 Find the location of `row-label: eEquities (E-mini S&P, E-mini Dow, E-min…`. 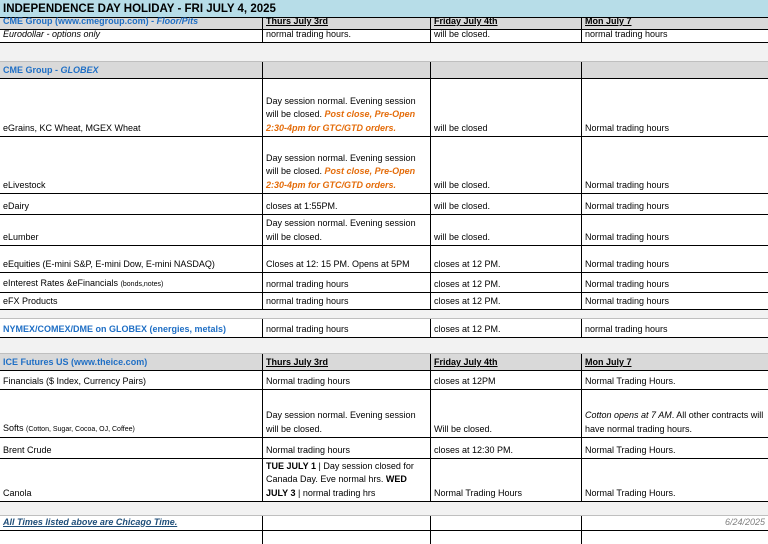

row-label: eEquities (E-mini S&P, E-mini Dow, E-min… is located at coordinates (109, 263).